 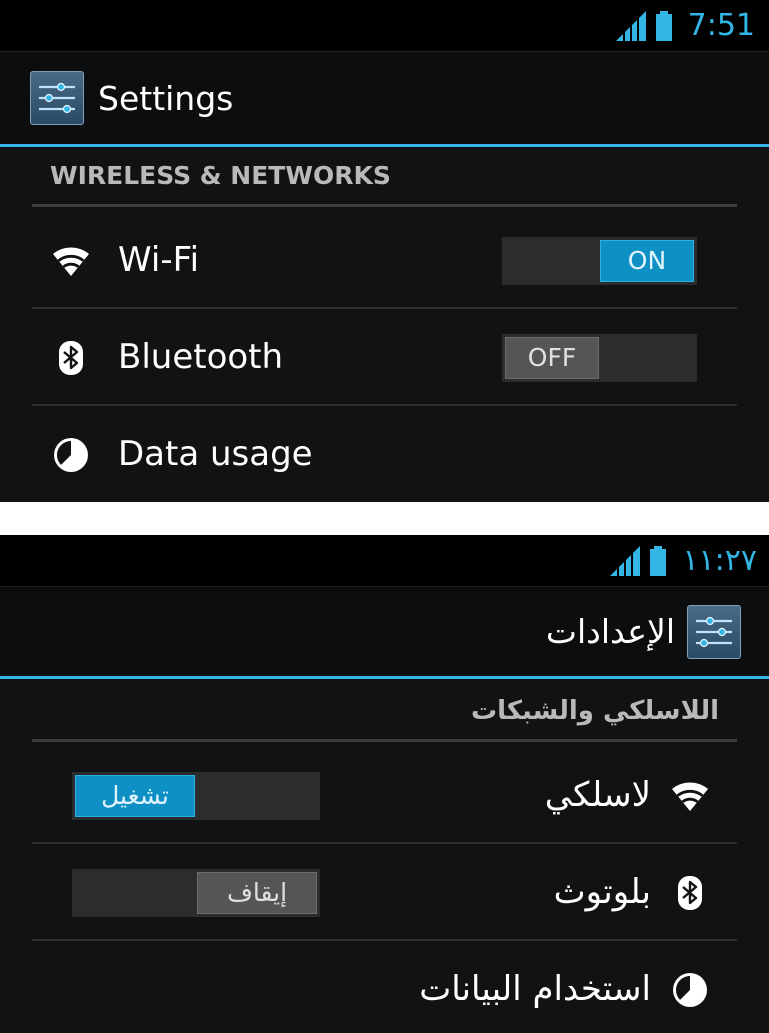 What do you see at coordinates (384, 561) in the screenshot?
I see `status-bar: ١١:٢٧` at bounding box center [384, 561].